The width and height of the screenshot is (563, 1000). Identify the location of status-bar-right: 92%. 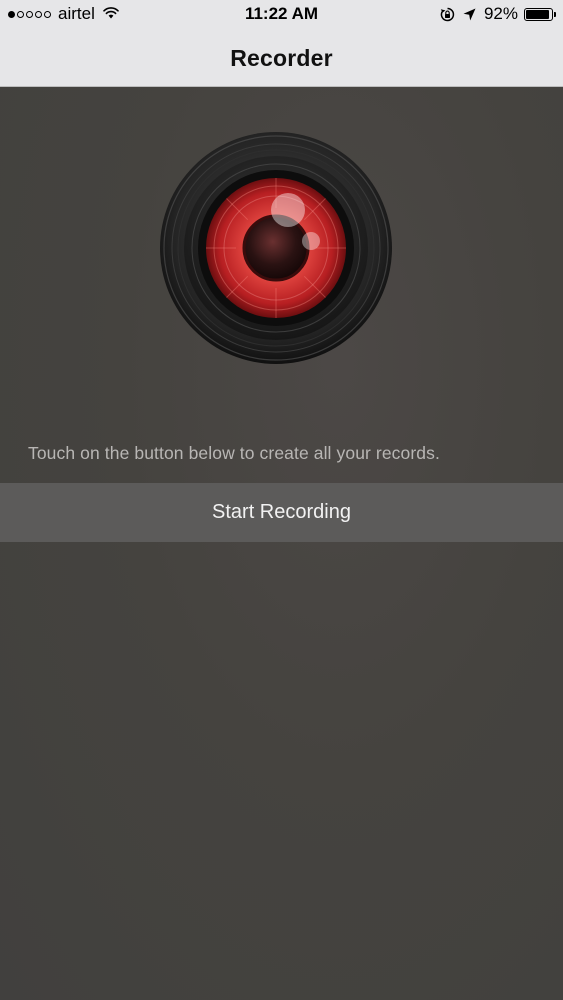
(498, 14).